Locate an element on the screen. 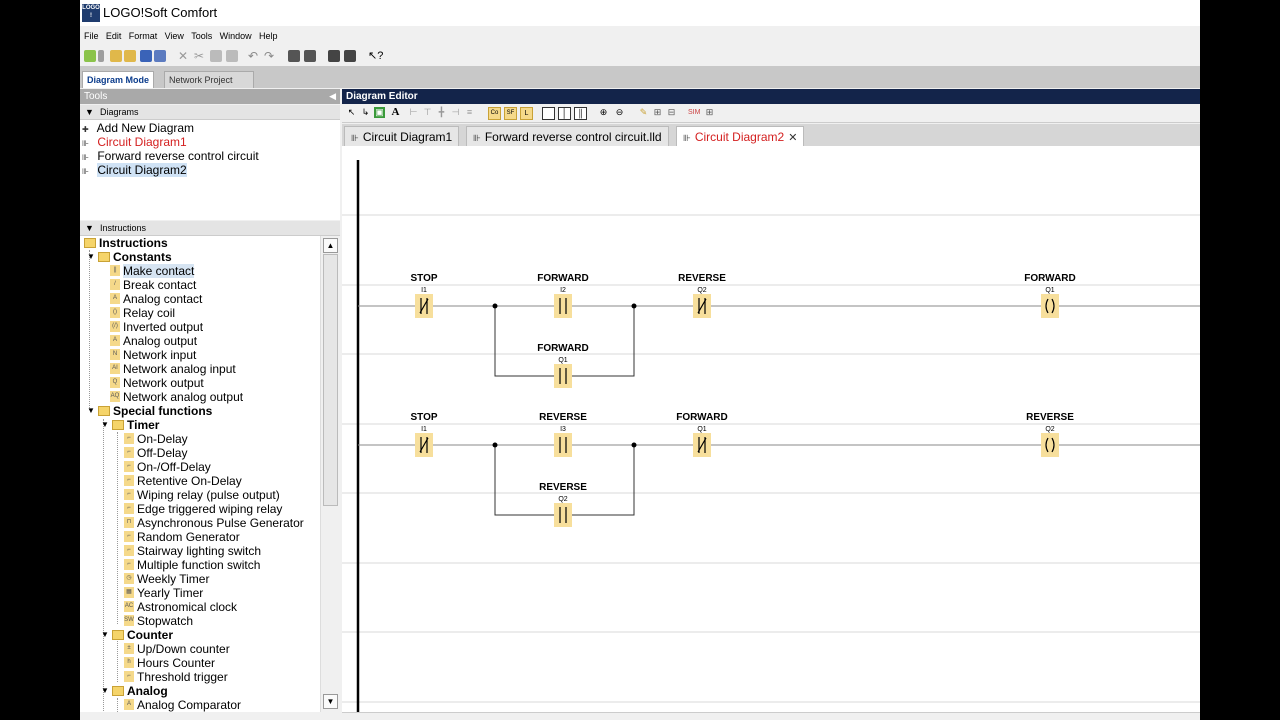 Image resolution: width=1280 pixels, height=720 pixels. instruction-up-down-counter: ± Up/Down counter is located at coordinates (177, 649).